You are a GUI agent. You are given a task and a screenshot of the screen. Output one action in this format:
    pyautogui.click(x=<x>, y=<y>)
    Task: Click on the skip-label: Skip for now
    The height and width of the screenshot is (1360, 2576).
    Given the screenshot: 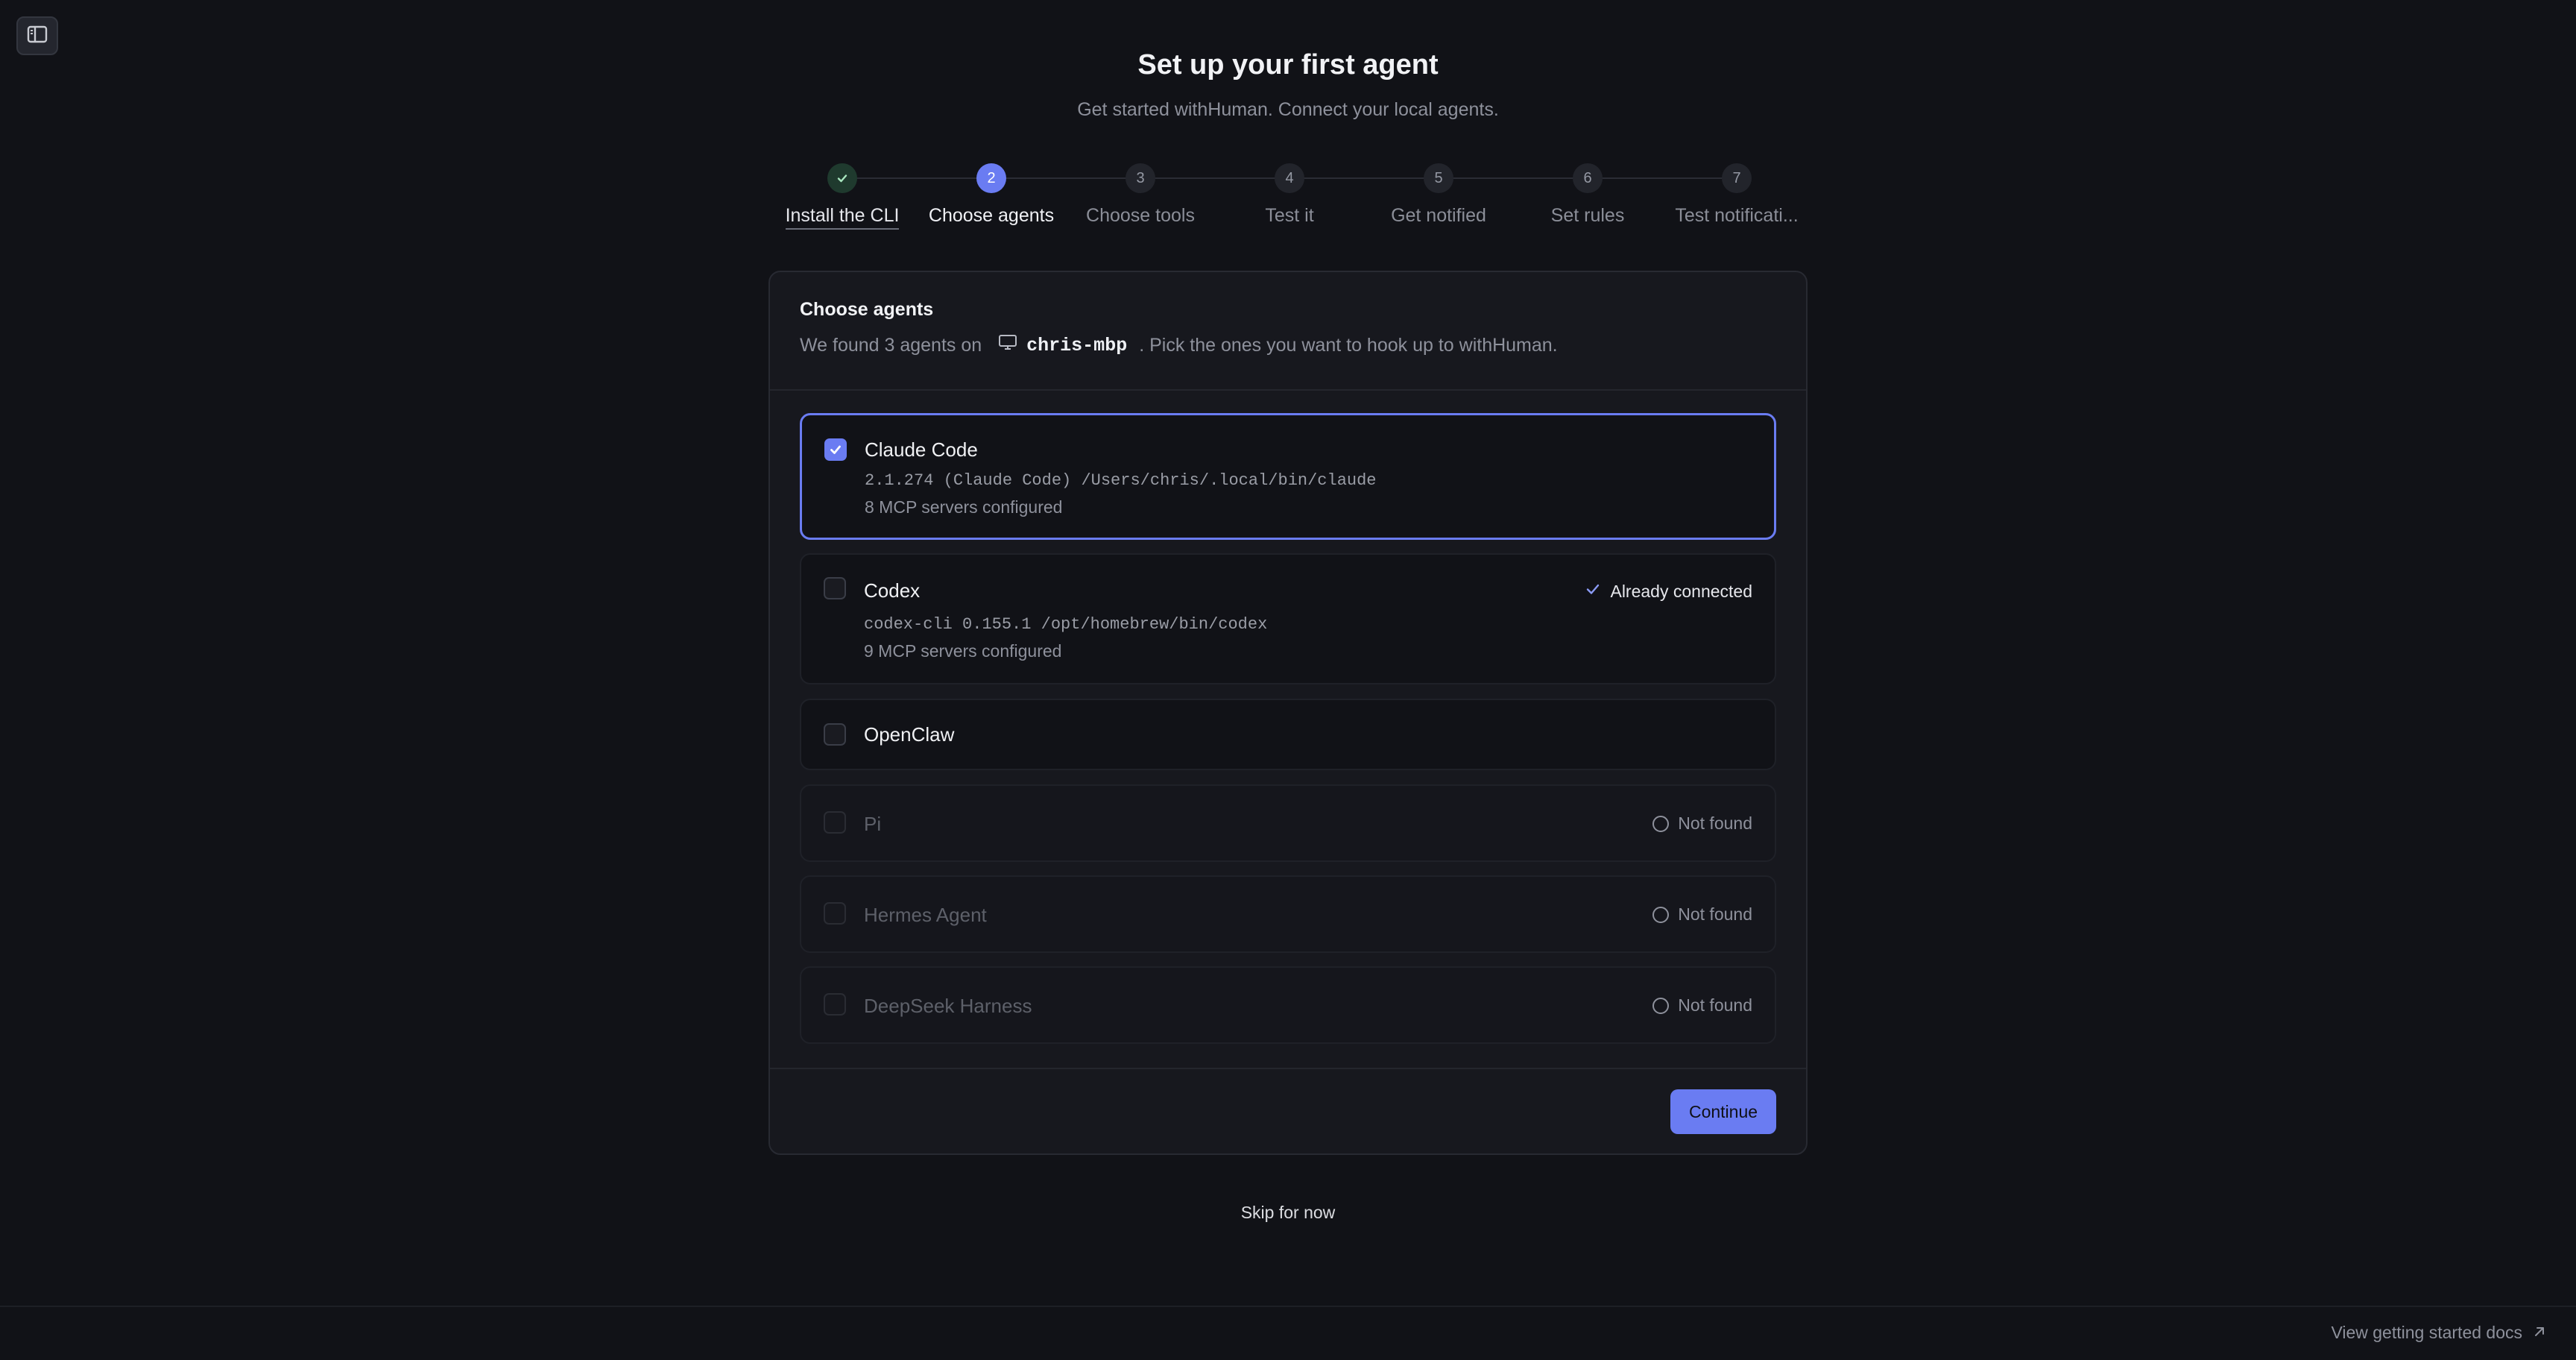 What is the action you would take?
    pyautogui.click(x=1288, y=1212)
    